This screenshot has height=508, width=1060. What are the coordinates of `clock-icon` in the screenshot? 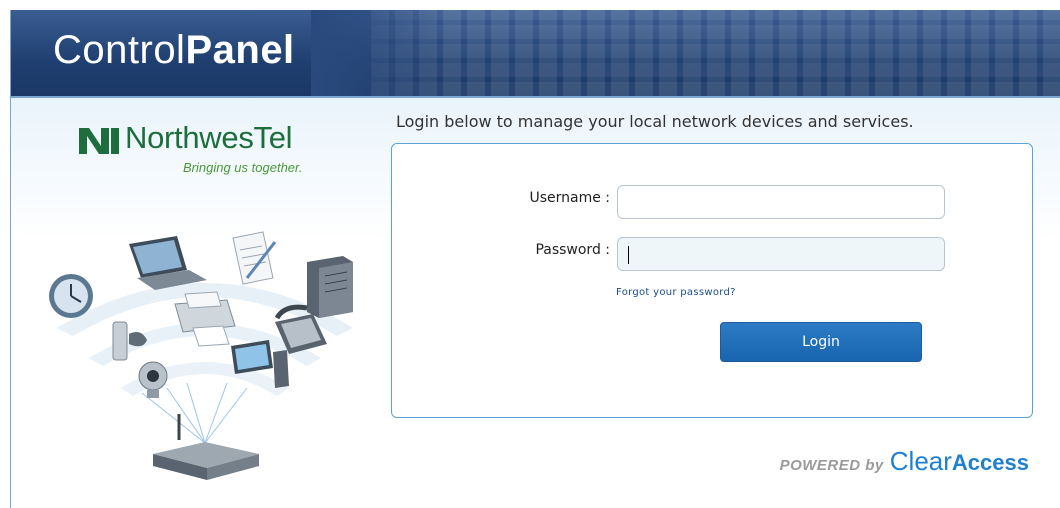 It's located at (71, 296).